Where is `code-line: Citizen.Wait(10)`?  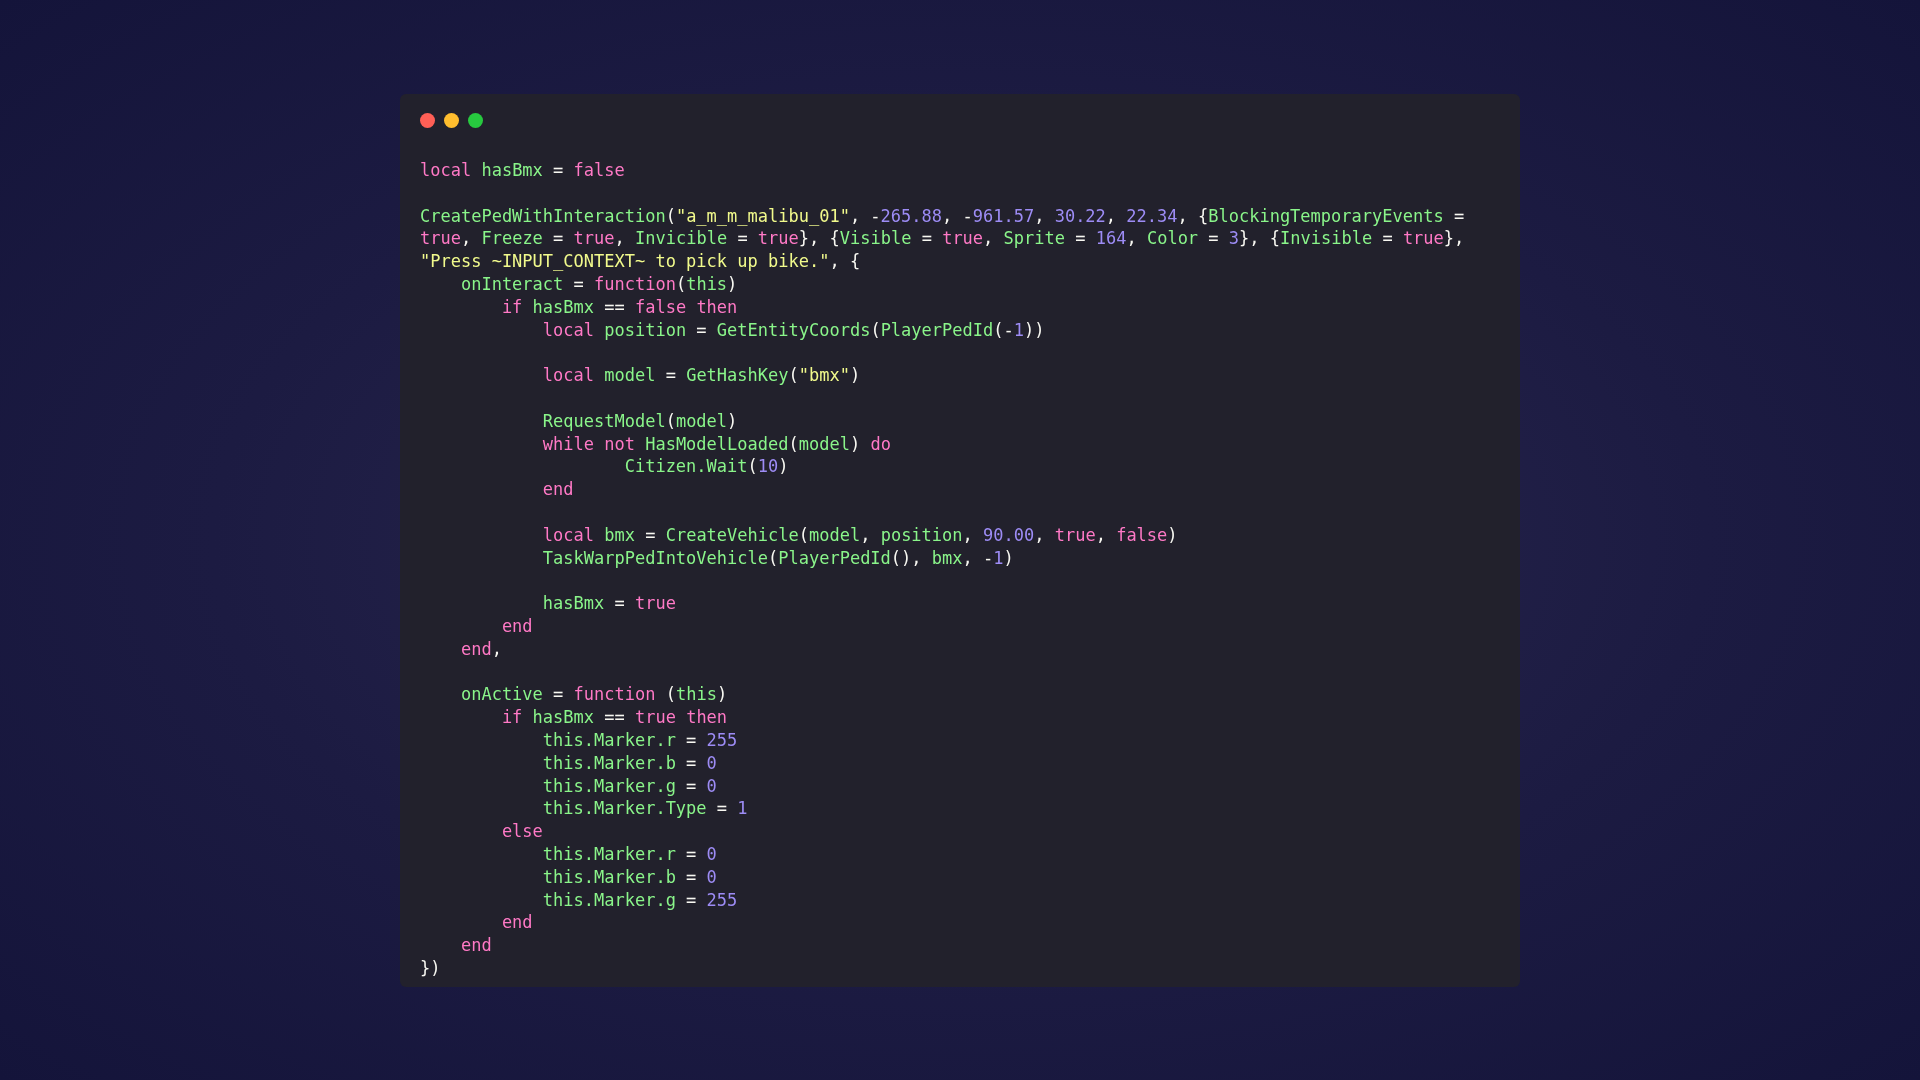
code-line: Citizen.Wait(10) is located at coordinates (706, 467).